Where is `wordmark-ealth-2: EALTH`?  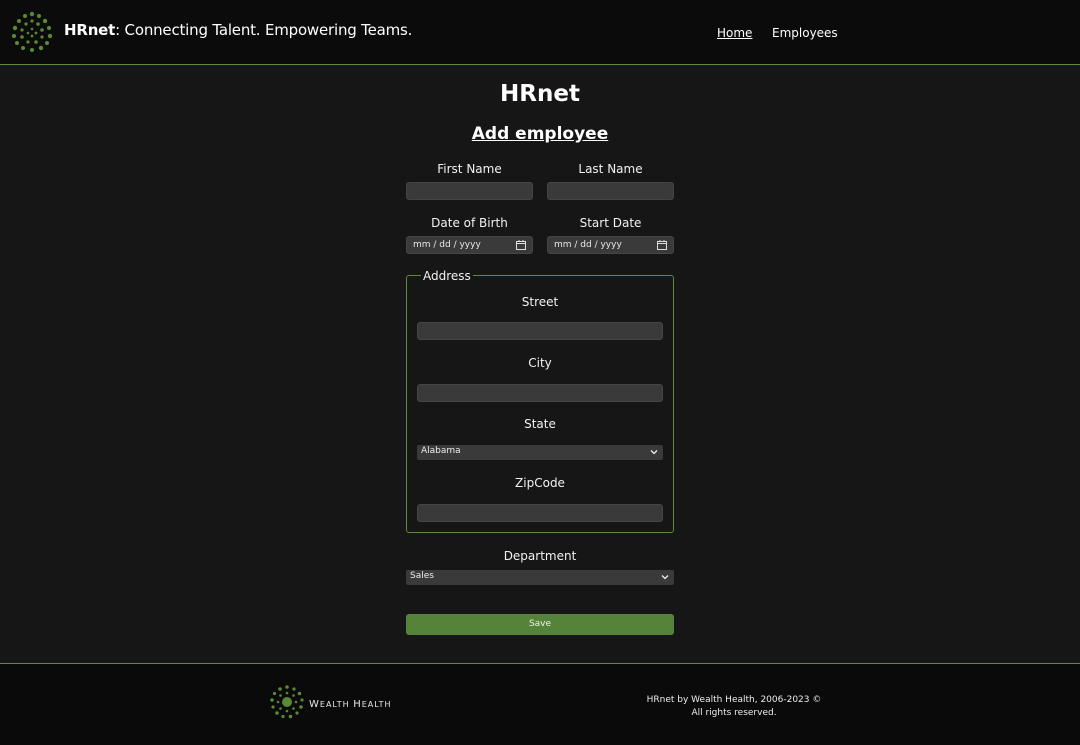
wordmark-ealth-2: EALTH is located at coordinates (376, 704).